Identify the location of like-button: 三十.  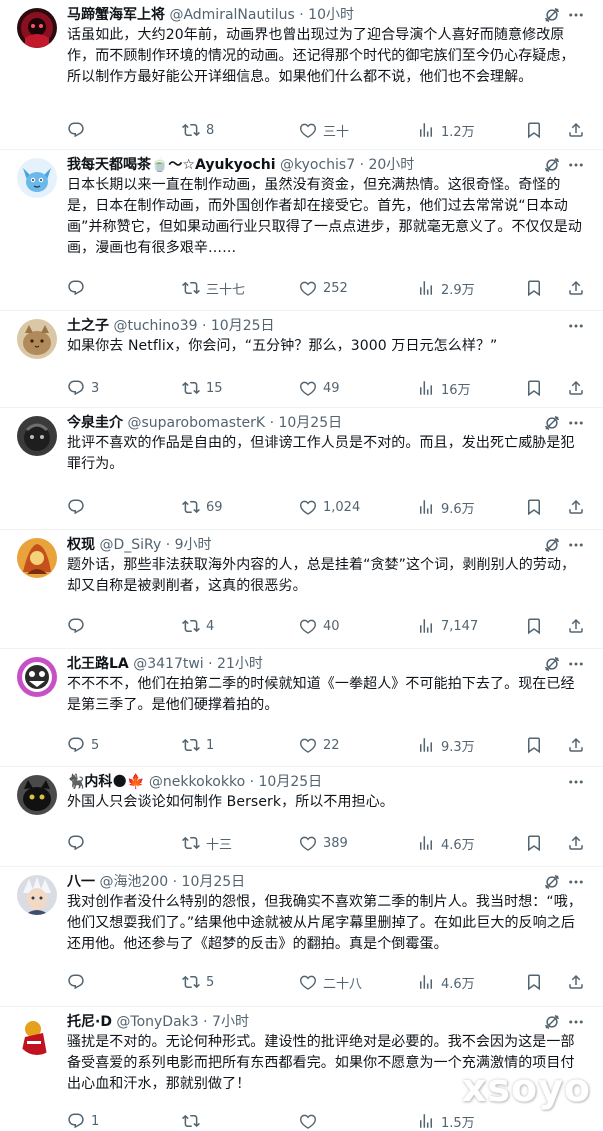
(324, 130).